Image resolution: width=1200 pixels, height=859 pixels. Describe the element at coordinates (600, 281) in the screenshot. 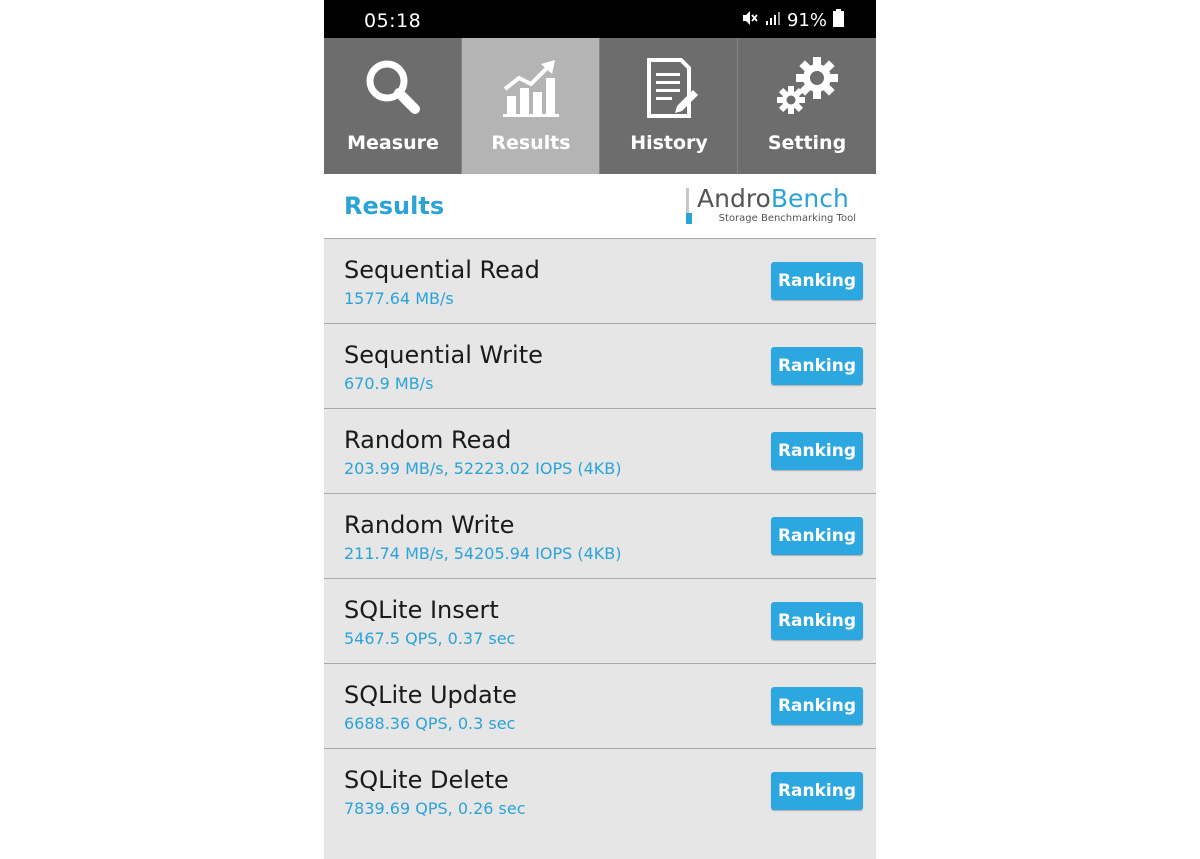

I see `result-row-sequential-read: Sequential Read 1577.64 MB/s Ranking` at that location.